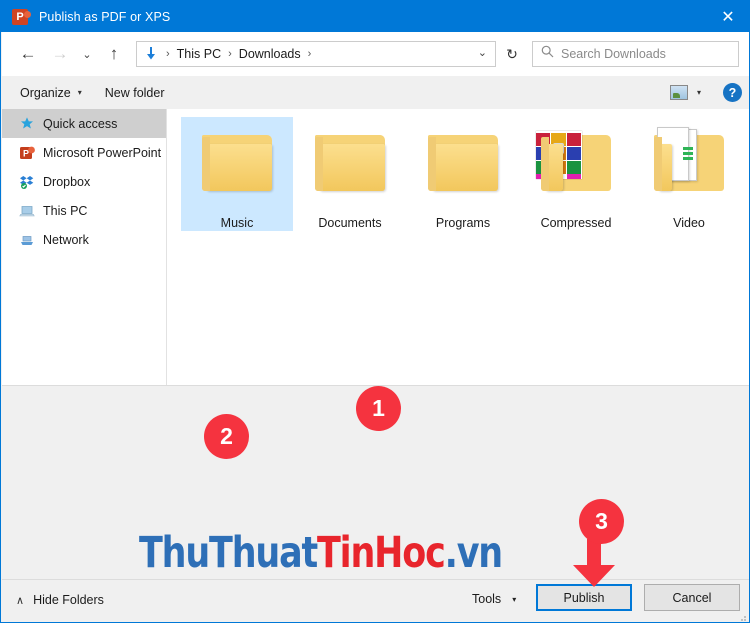 The image size is (750, 623). What do you see at coordinates (151, 54) in the screenshot?
I see `downloads-arrow-icon` at bounding box center [151, 54].